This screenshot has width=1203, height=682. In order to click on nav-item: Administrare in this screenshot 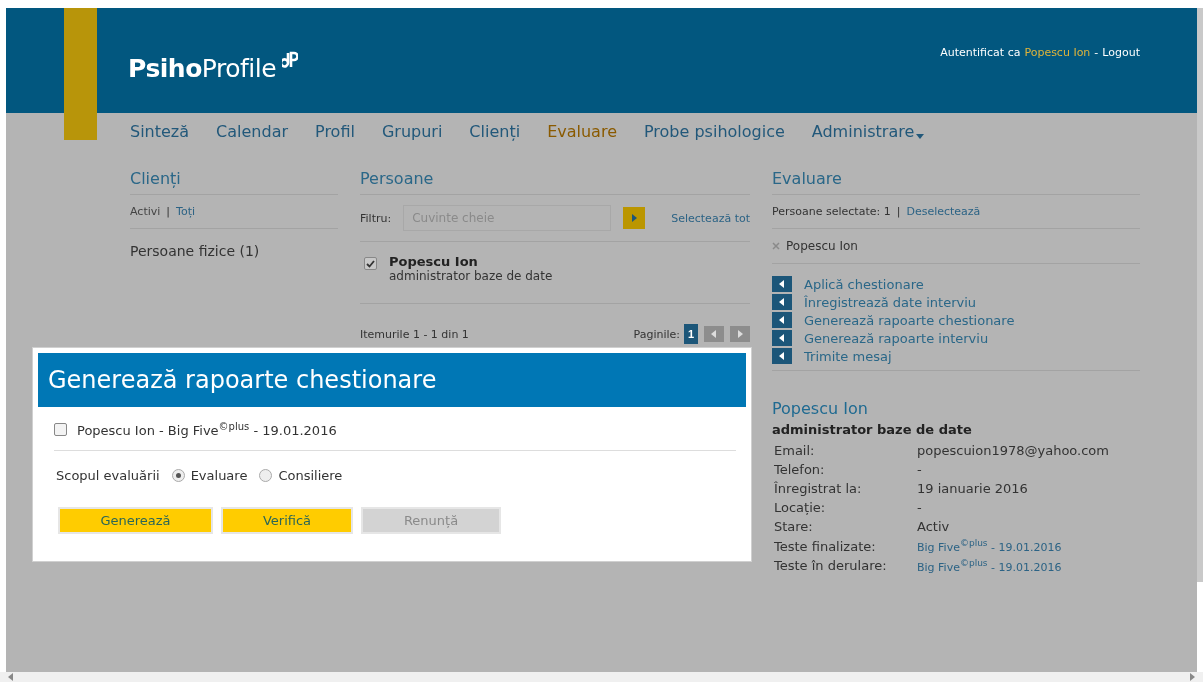, I will do `click(868, 131)`.